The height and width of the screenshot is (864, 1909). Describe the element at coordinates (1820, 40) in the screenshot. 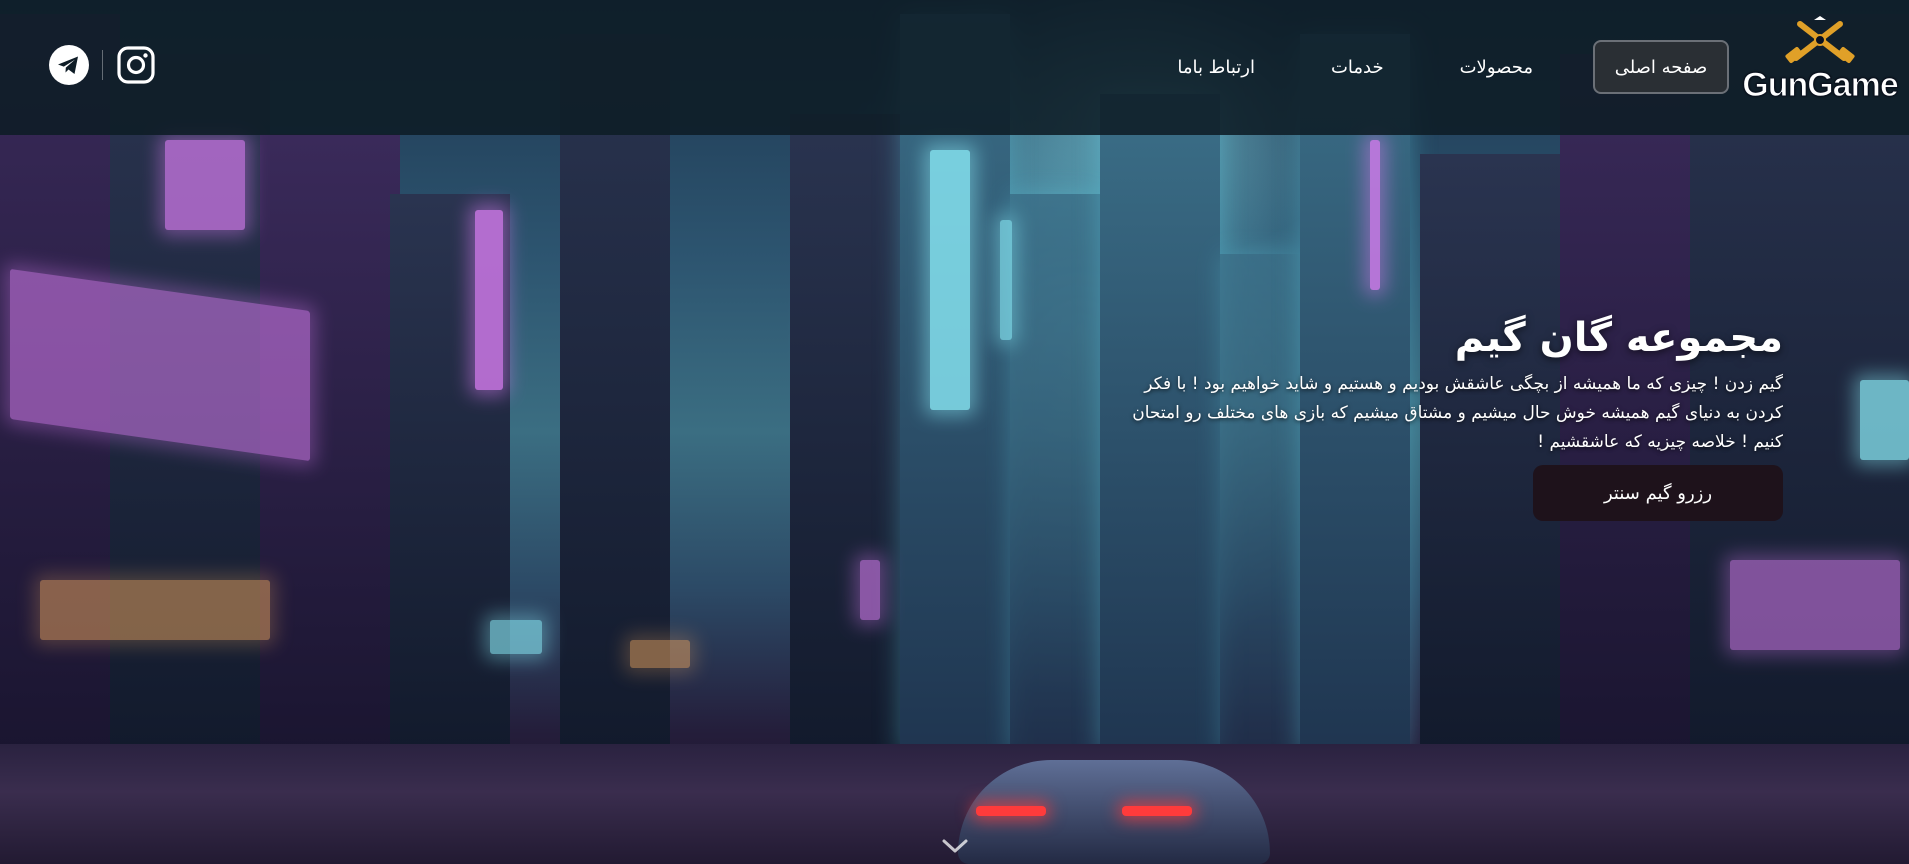

I see `crossed-guns-icon` at that location.